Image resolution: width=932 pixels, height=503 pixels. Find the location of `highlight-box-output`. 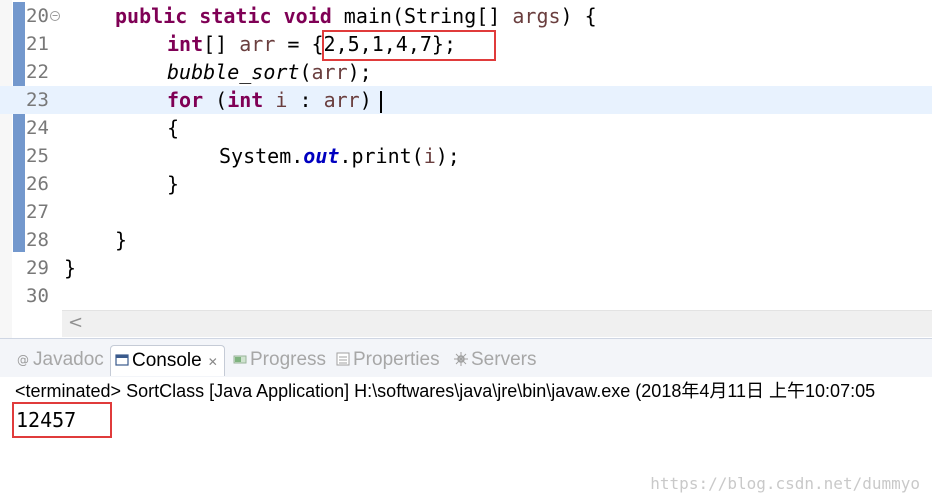

highlight-box-output is located at coordinates (62, 420).